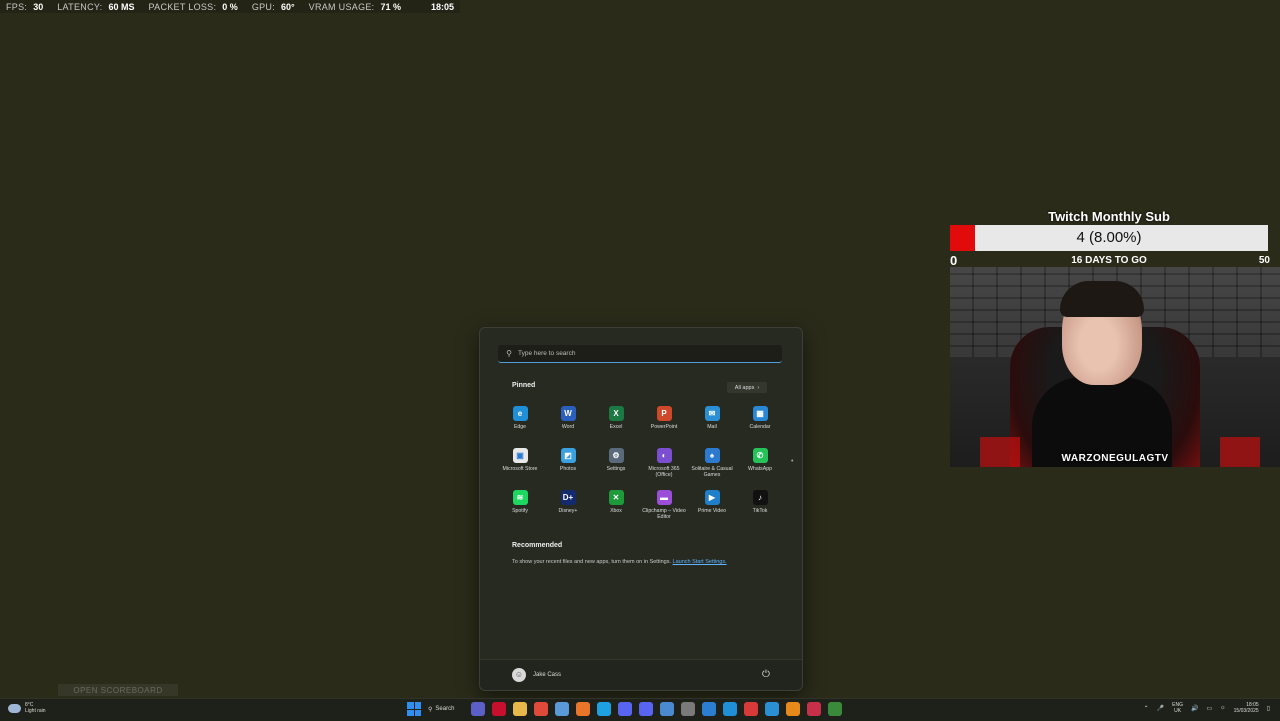 Image resolution: width=1280 pixels, height=721 pixels. Describe the element at coordinates (616, 497) in the screenshot. I see `xbox-icon: ✕` at that location.